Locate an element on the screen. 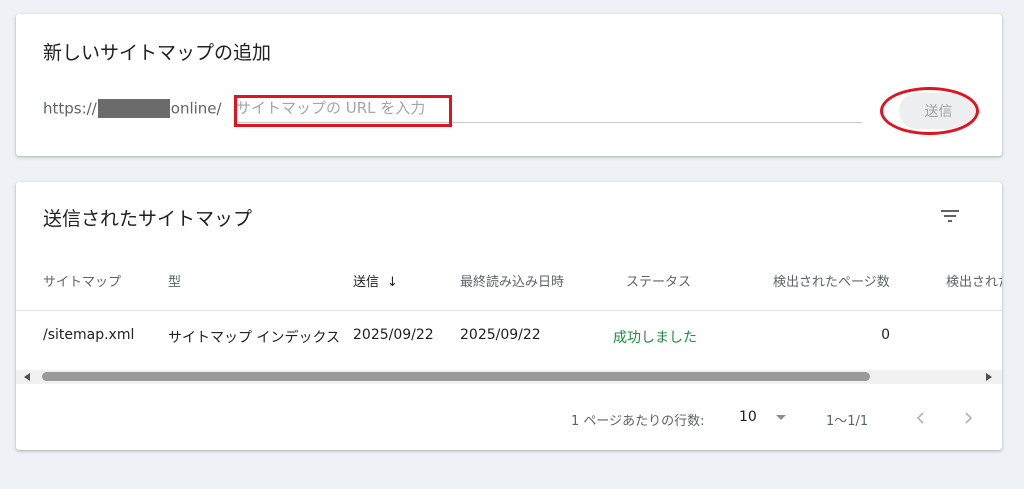 The width and height of the screenshot is (1024, 489). scroll-left-arrow-icon is located at coordinates (27, 377).